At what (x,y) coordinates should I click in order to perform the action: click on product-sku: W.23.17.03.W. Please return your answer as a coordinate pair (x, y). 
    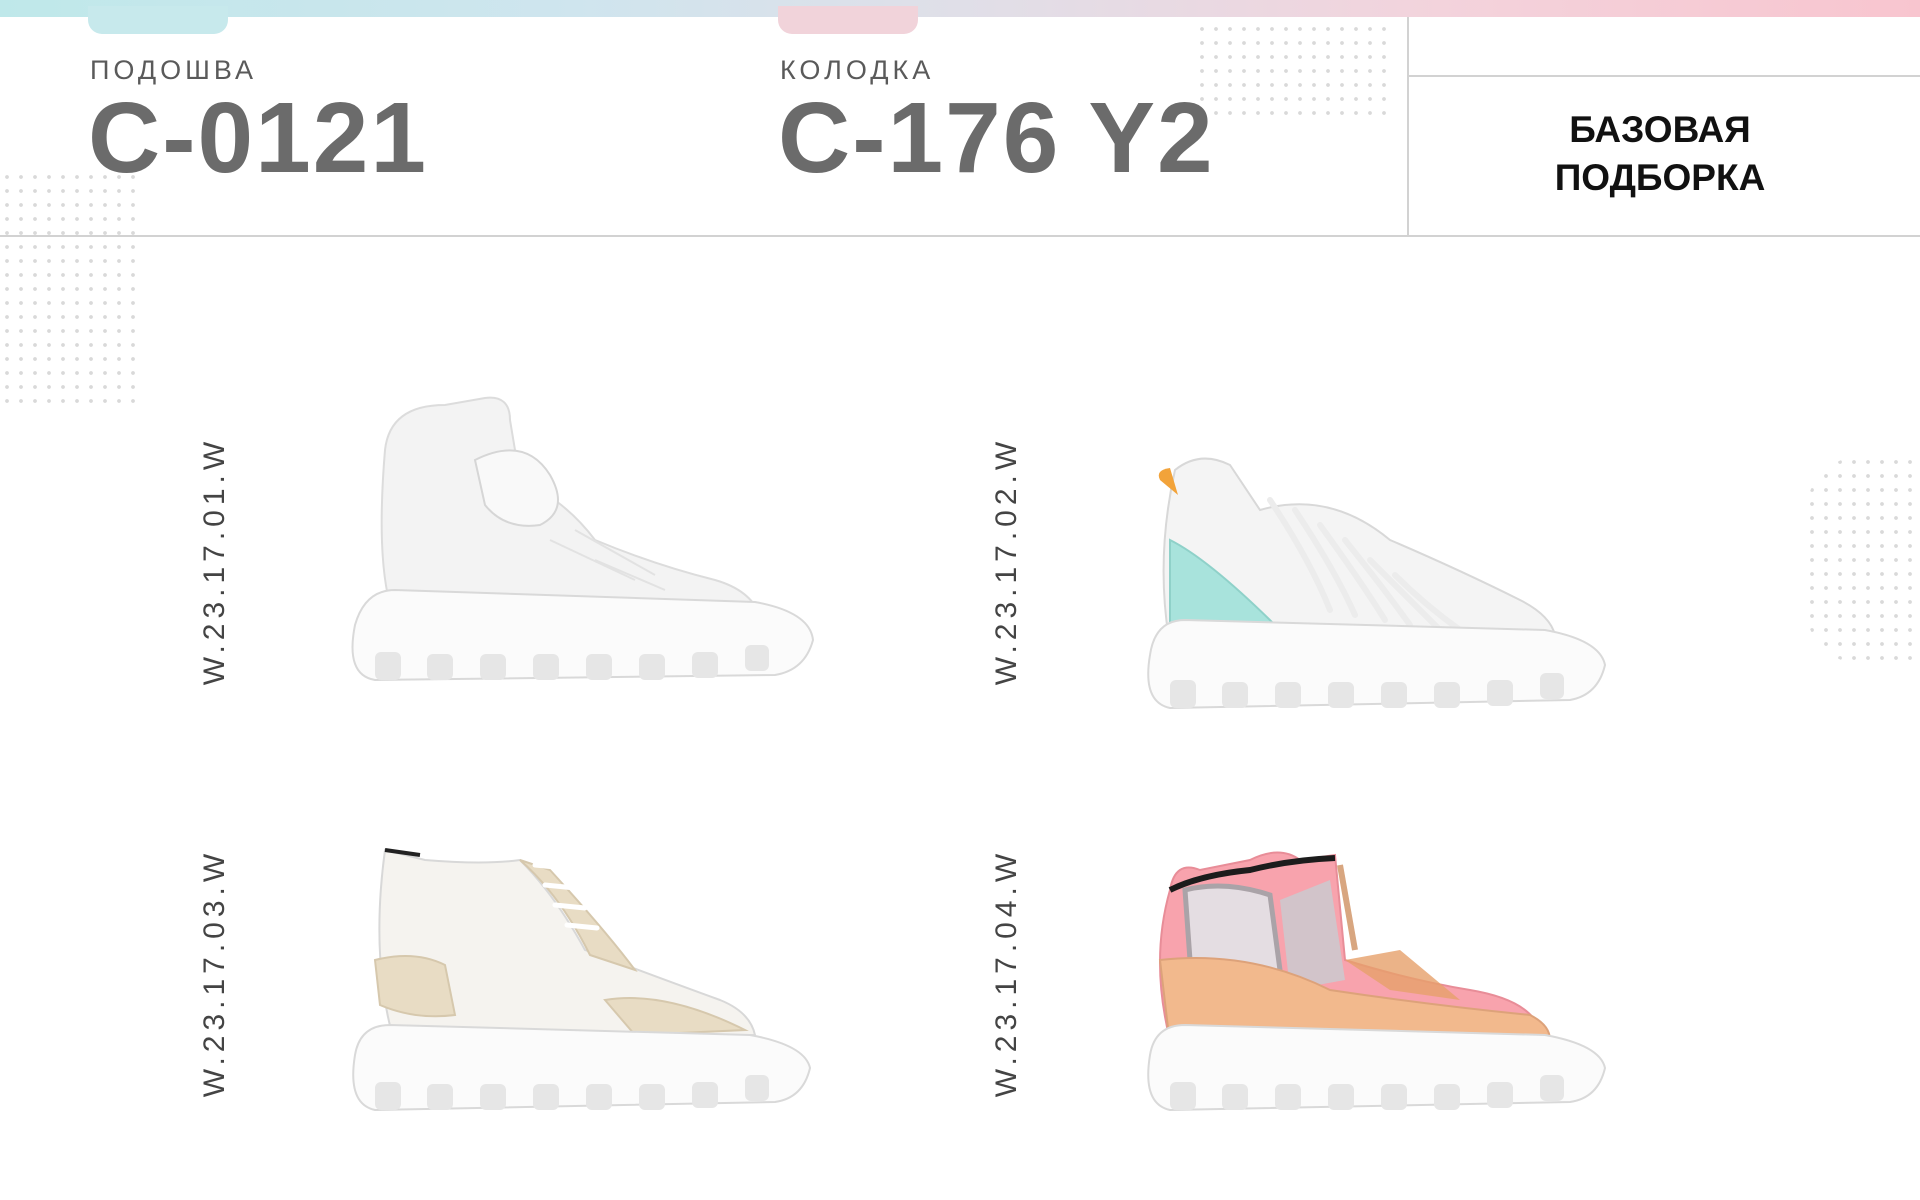
    Looking at the image, I should click on (214, 973).